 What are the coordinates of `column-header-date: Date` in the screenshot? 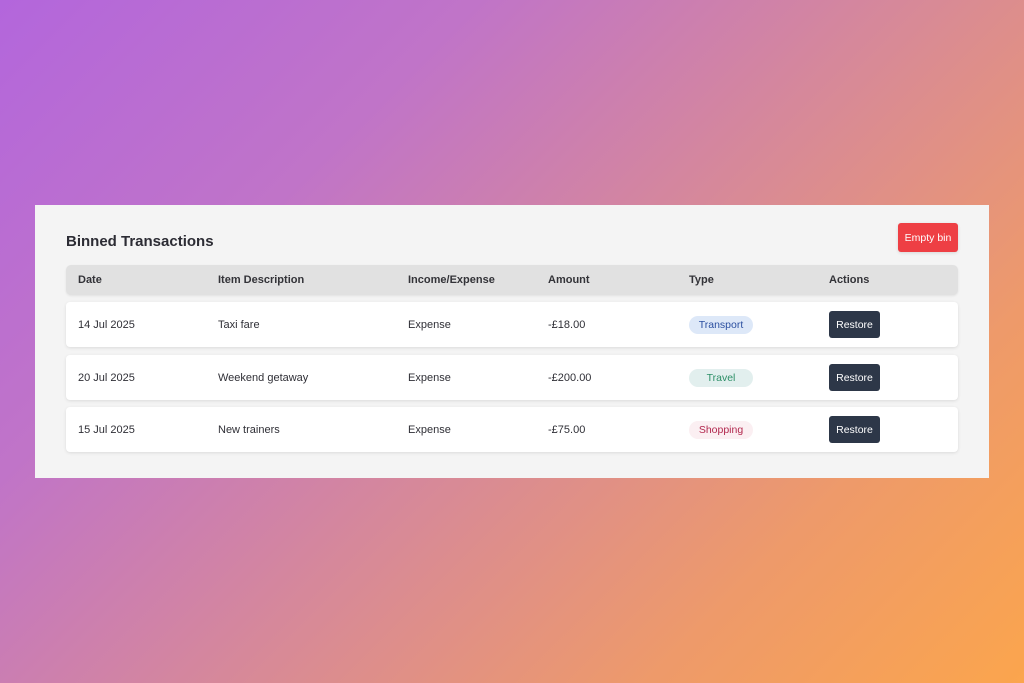 It's located at (90, 280).